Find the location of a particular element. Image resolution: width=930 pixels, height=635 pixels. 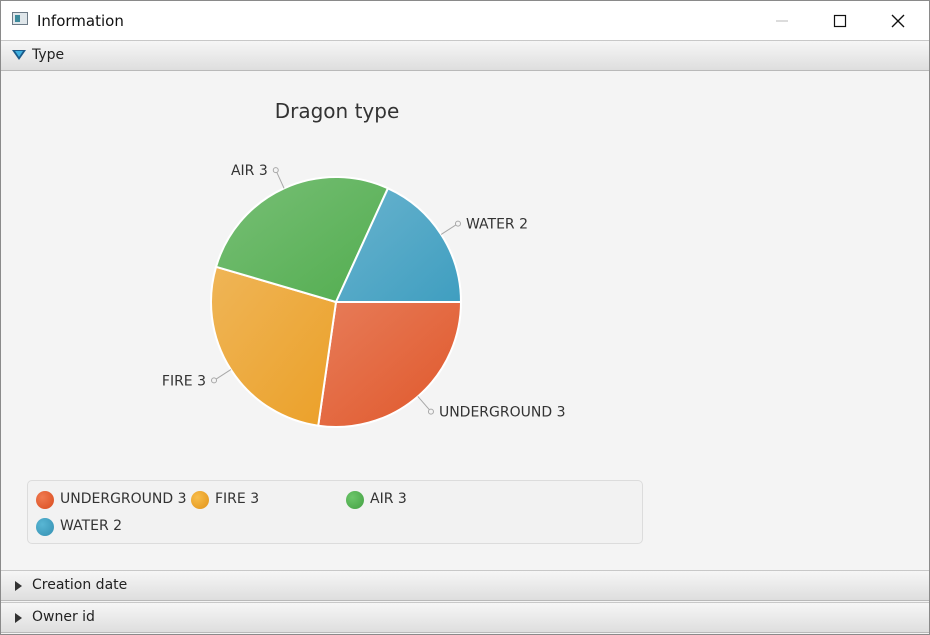

minimize-icon is located at coordinates (782, 21).